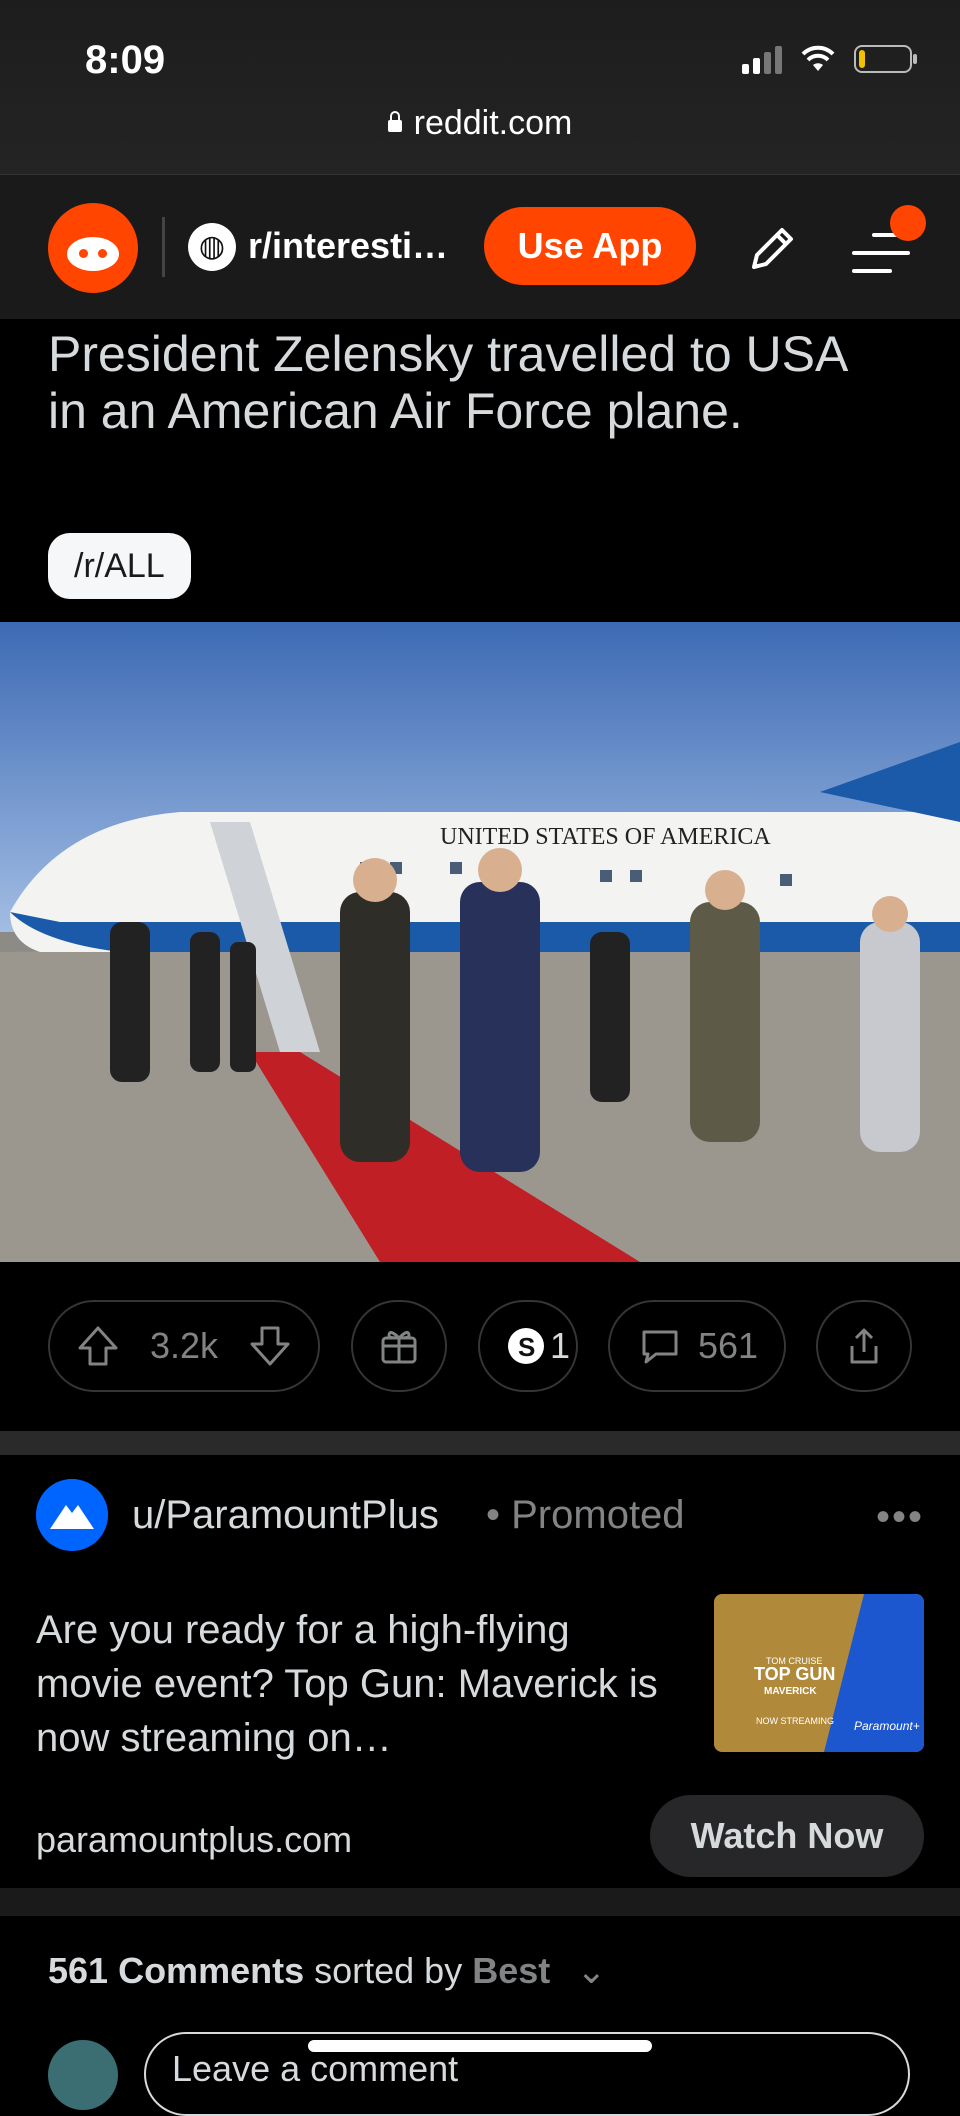 Image resolution: width=960 pixels, height=2116 pixels. I want to click on watch-now-button: Watch Now, so click(787, 1836).